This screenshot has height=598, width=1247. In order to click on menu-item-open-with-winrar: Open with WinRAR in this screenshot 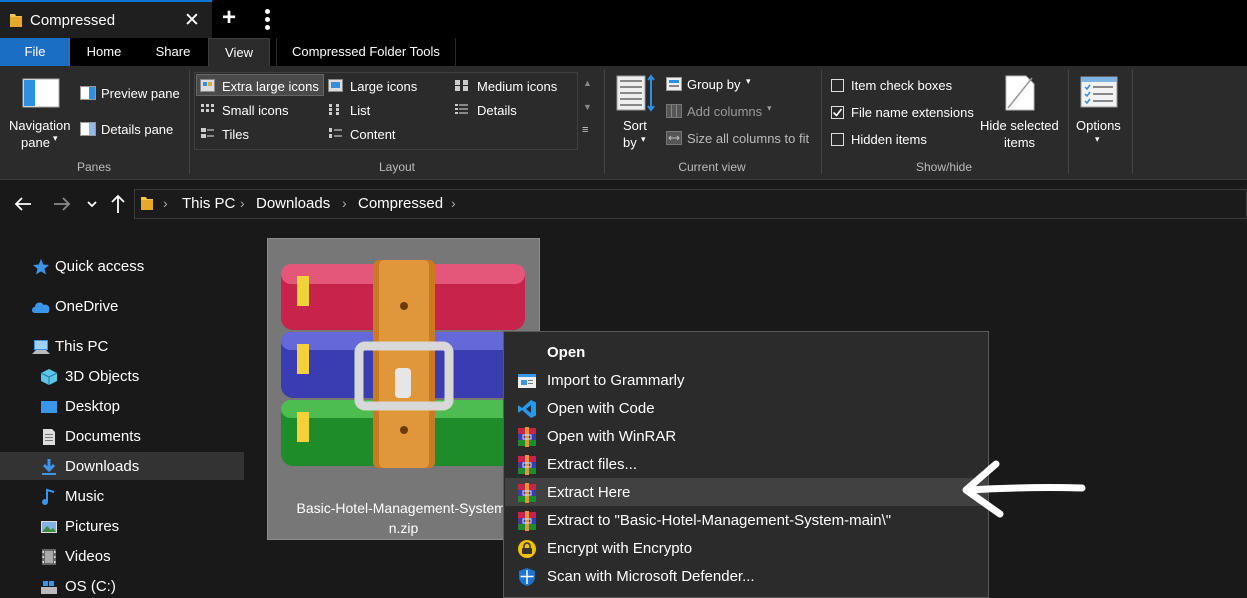, I will do `click(746, 436)`.